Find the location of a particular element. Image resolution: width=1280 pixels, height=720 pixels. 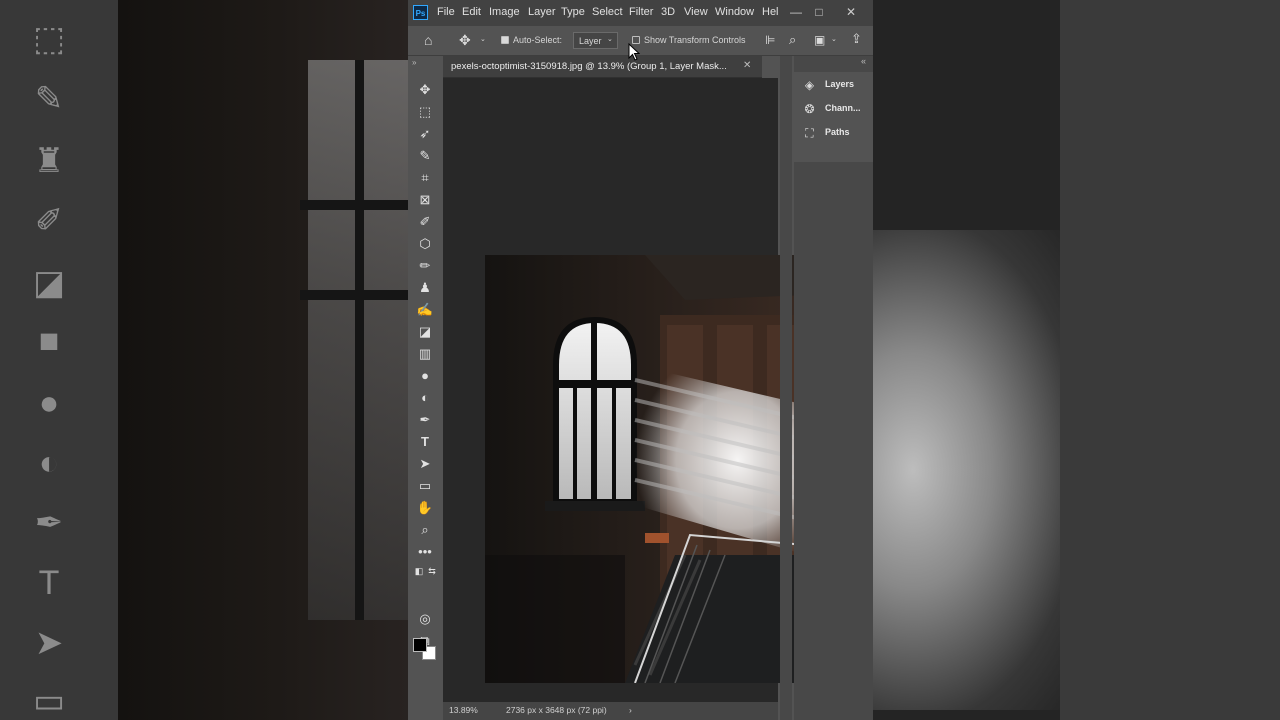

layers-icon: ◈ is located at coordinates (809, 85).